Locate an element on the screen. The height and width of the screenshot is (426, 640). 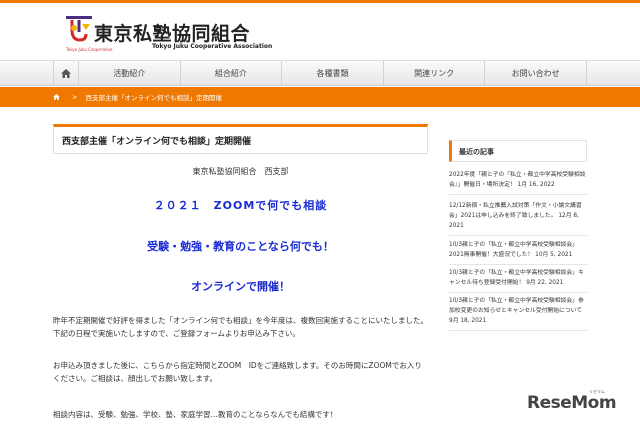
breadcrumb-current: 西支部主催「オンライン何でも相談」定期開催 is located at coordinates (153, 98).